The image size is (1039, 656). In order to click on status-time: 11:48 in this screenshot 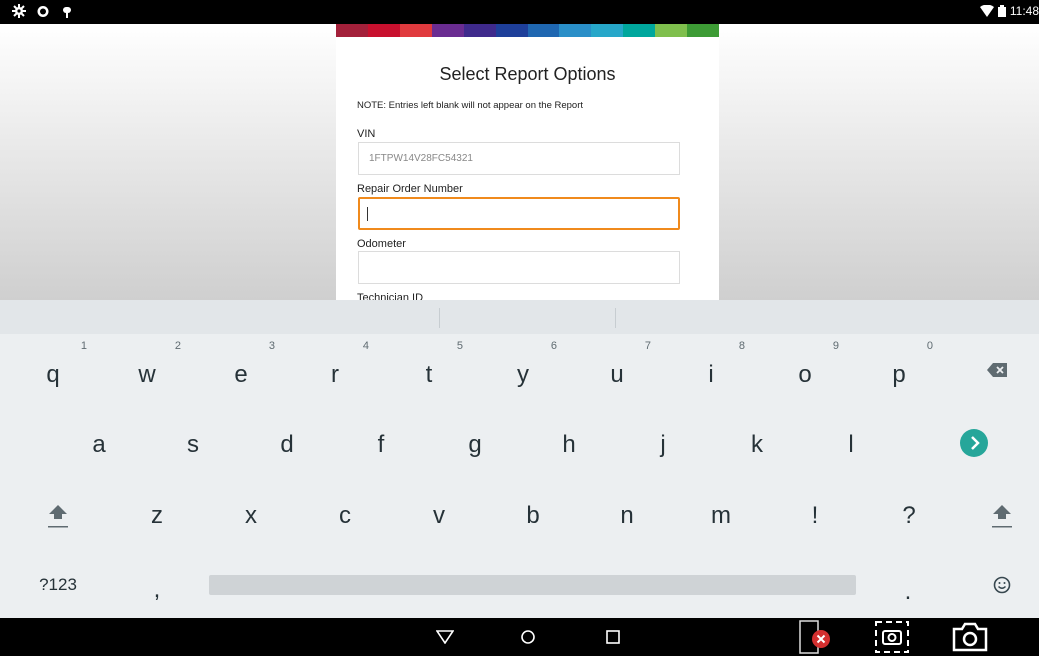, I will do `click(1024, 11)`.